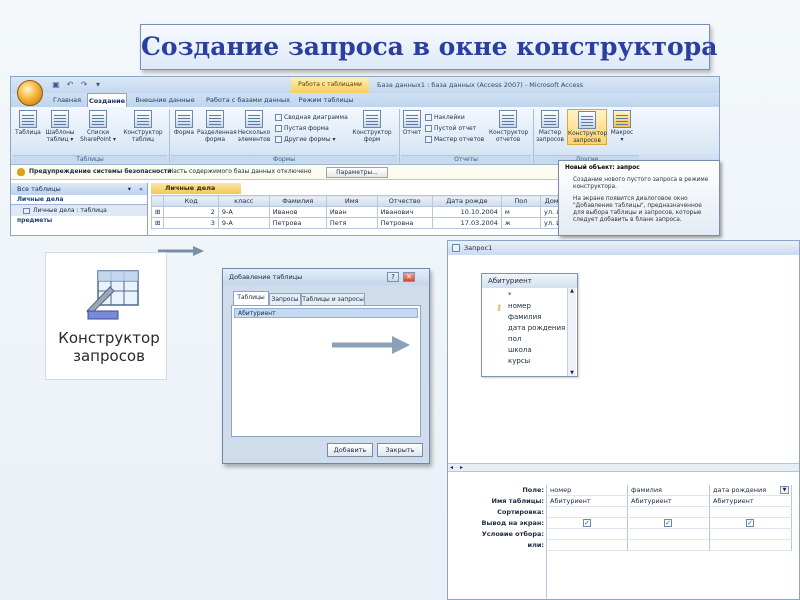 The image size is (800, 600). I want to click on cell: 17.03.2004, so click(466, 223).